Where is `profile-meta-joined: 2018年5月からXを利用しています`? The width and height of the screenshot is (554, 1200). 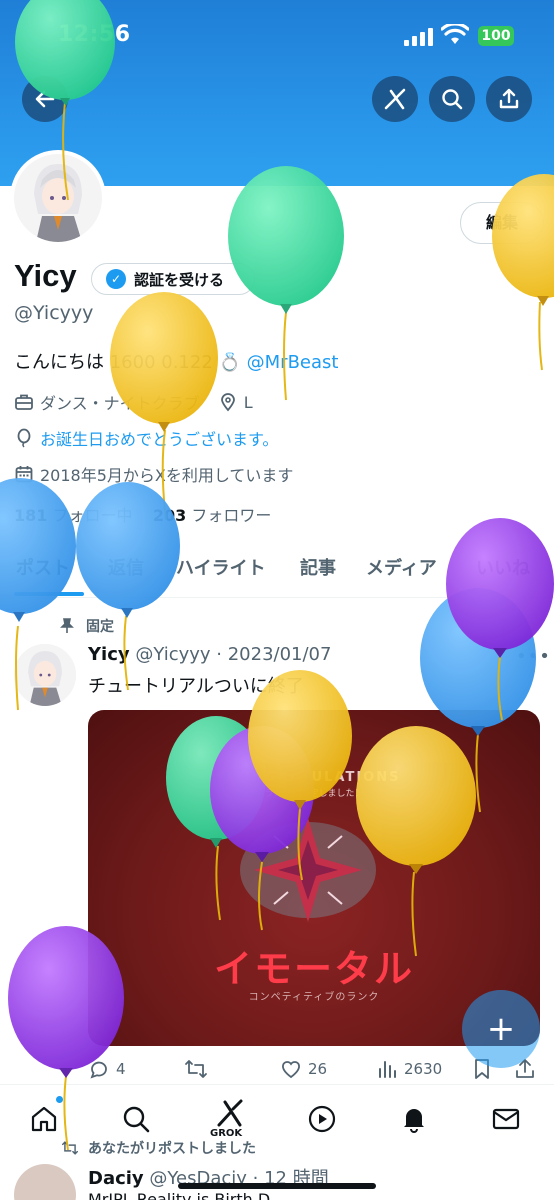 profile-meta-joined: 2018年5月からXを利用しています is located at coordinates (153, 474).